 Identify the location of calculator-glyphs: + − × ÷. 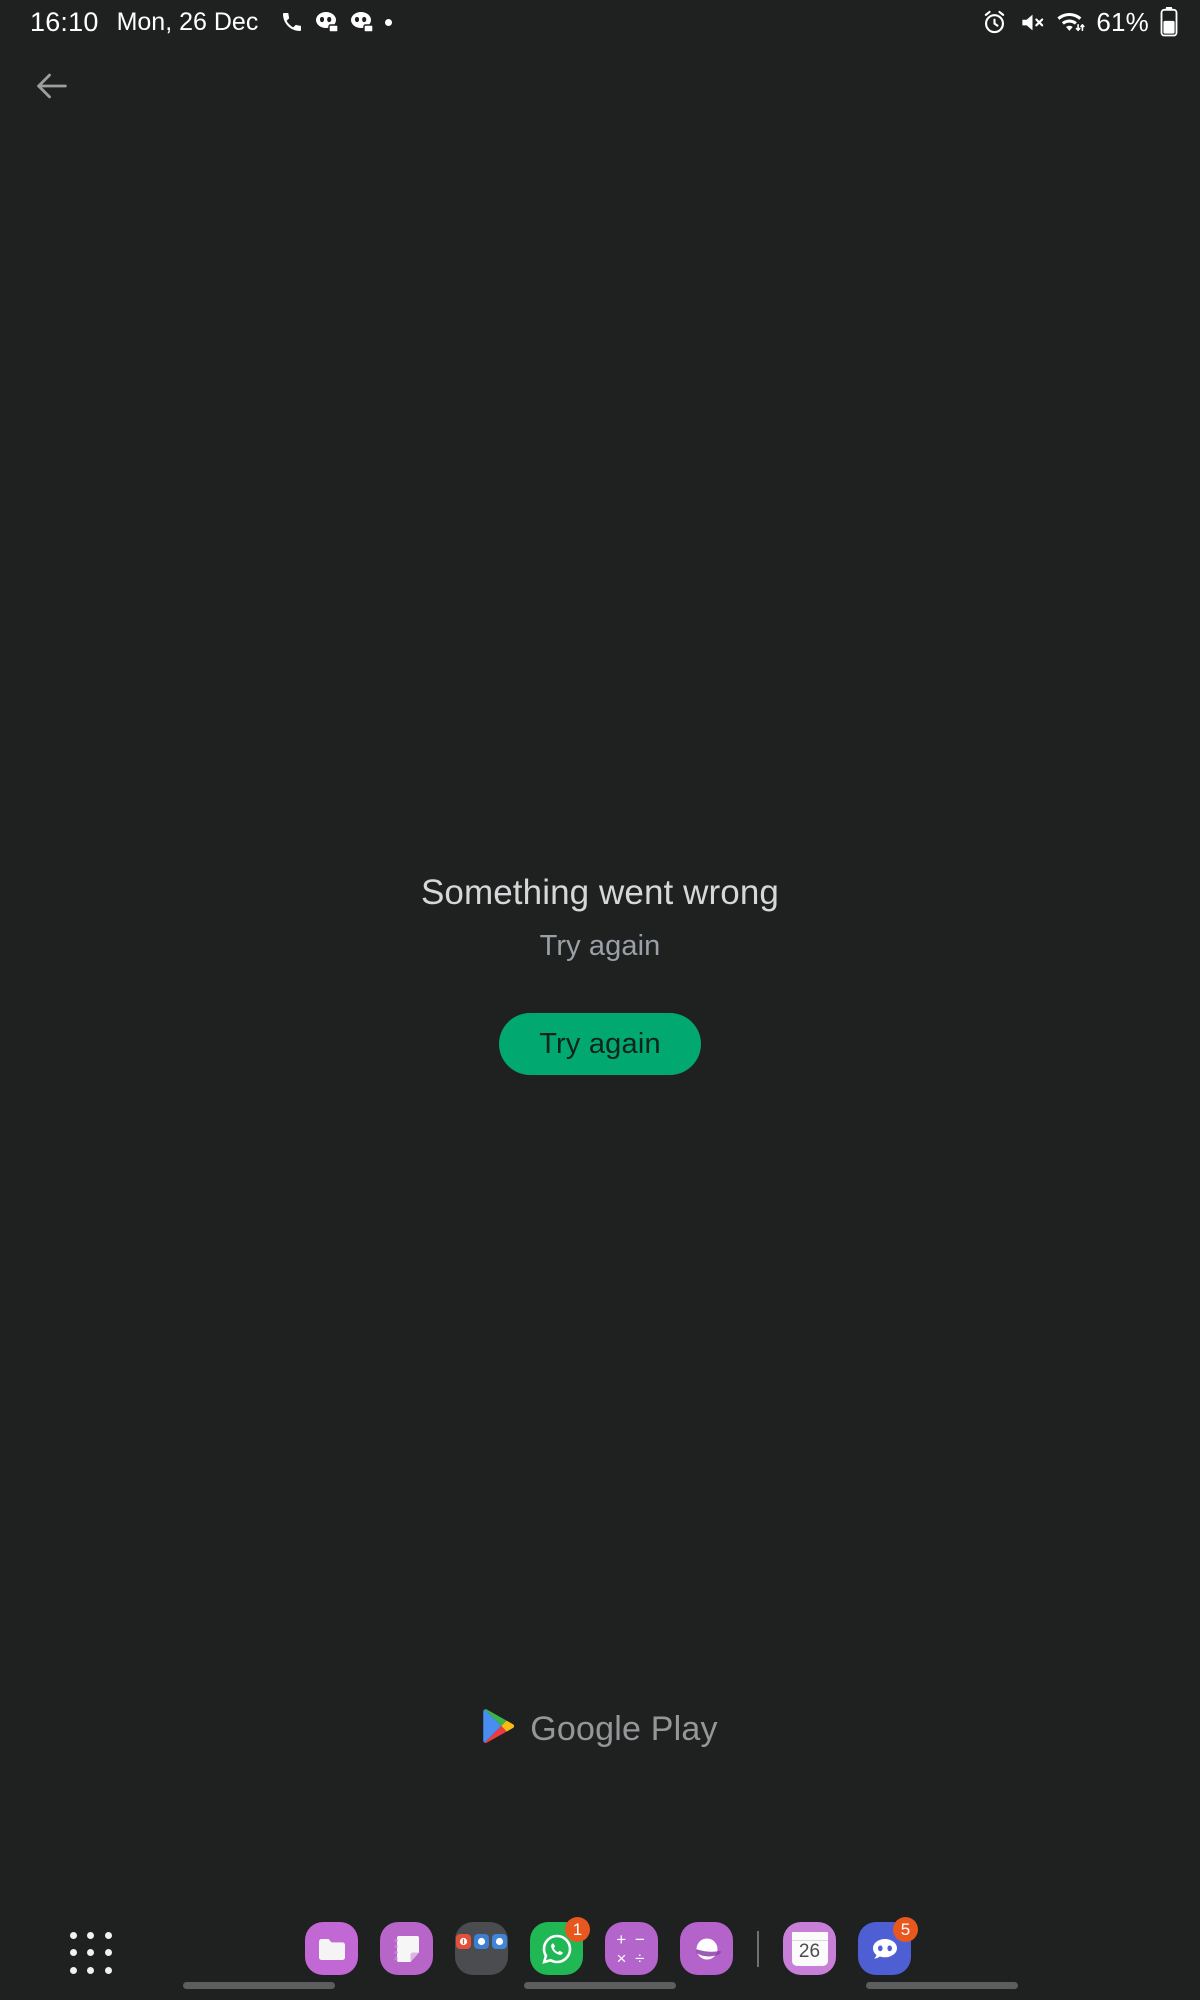
(631, 1949).